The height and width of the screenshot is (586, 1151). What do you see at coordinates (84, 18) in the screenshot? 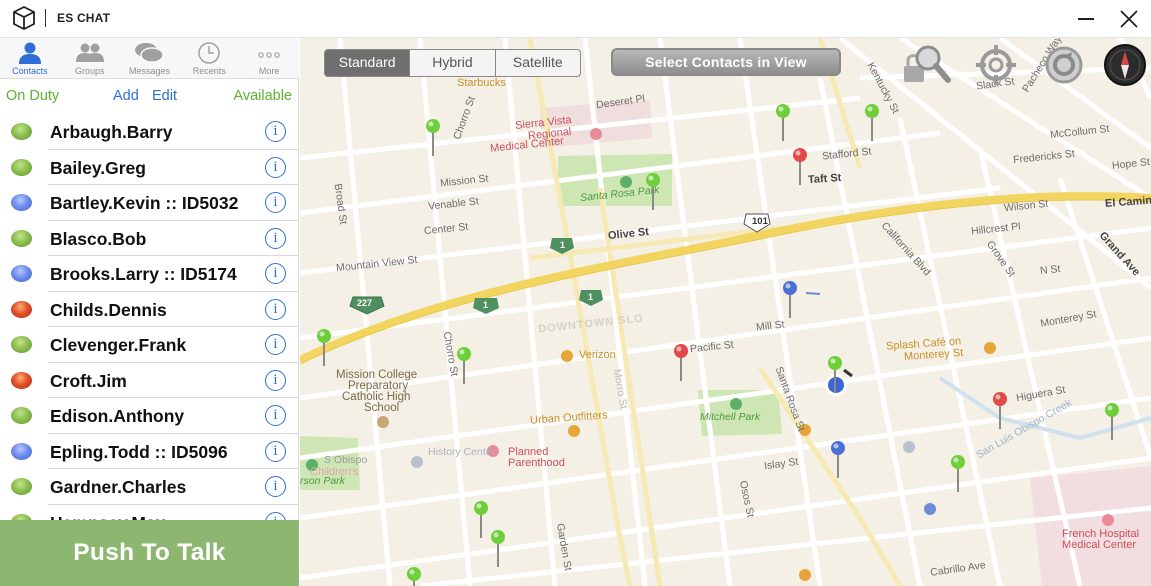
I see `app-title: ES CHAT` at bounding box center [84, 18].